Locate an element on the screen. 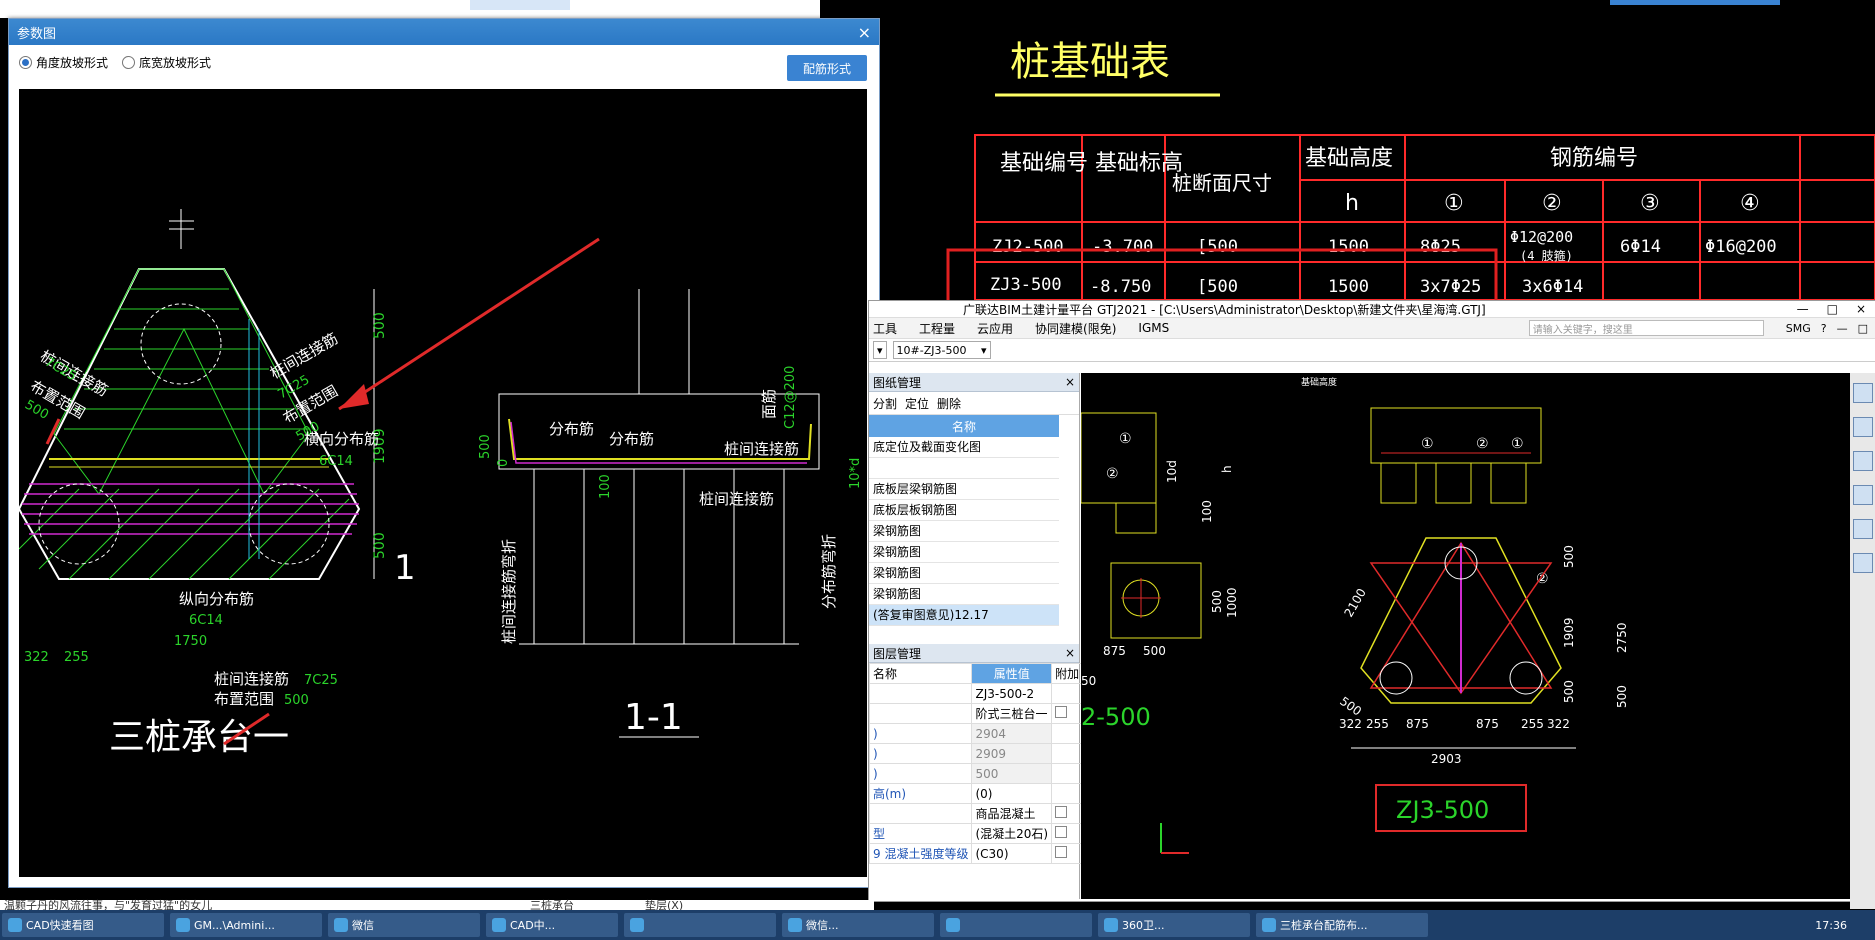 This screenshot has height=940, width=1875. drawing-list-item: 底板层板钢筋图 is located at coordinates (964, 510).